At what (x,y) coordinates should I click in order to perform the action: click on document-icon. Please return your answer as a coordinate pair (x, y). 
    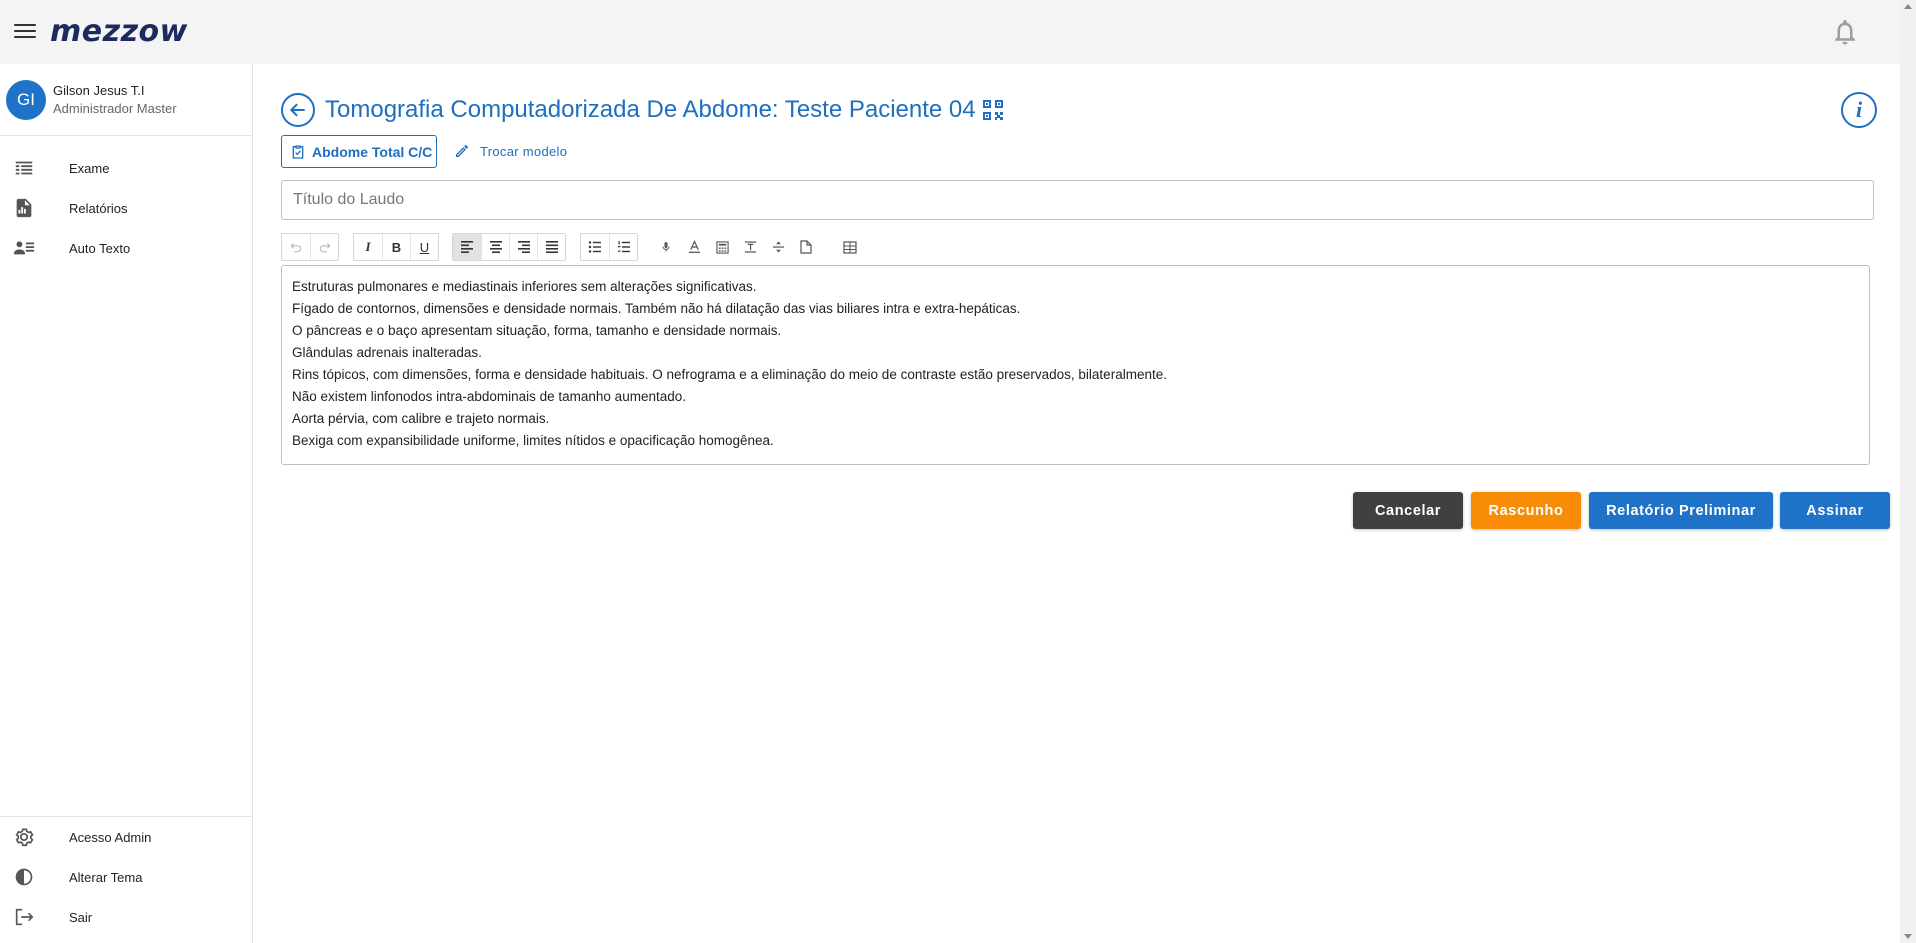
    Looking at the image, I should click on (806, 247).